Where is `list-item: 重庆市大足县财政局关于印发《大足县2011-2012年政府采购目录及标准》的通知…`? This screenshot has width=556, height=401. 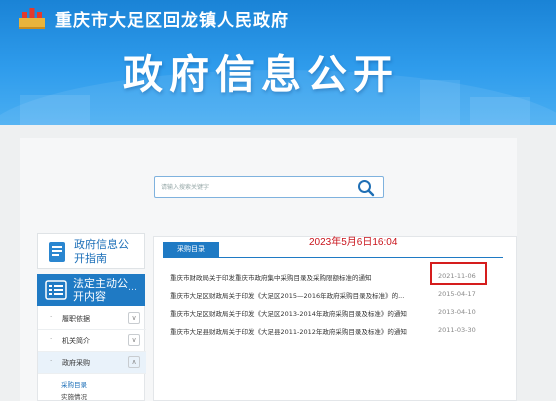 list-item: 重庆市大足县财政局关于印发《大足县2011-2012年政府采购目录及标准》的通知… is located at coordinates (330, 332).